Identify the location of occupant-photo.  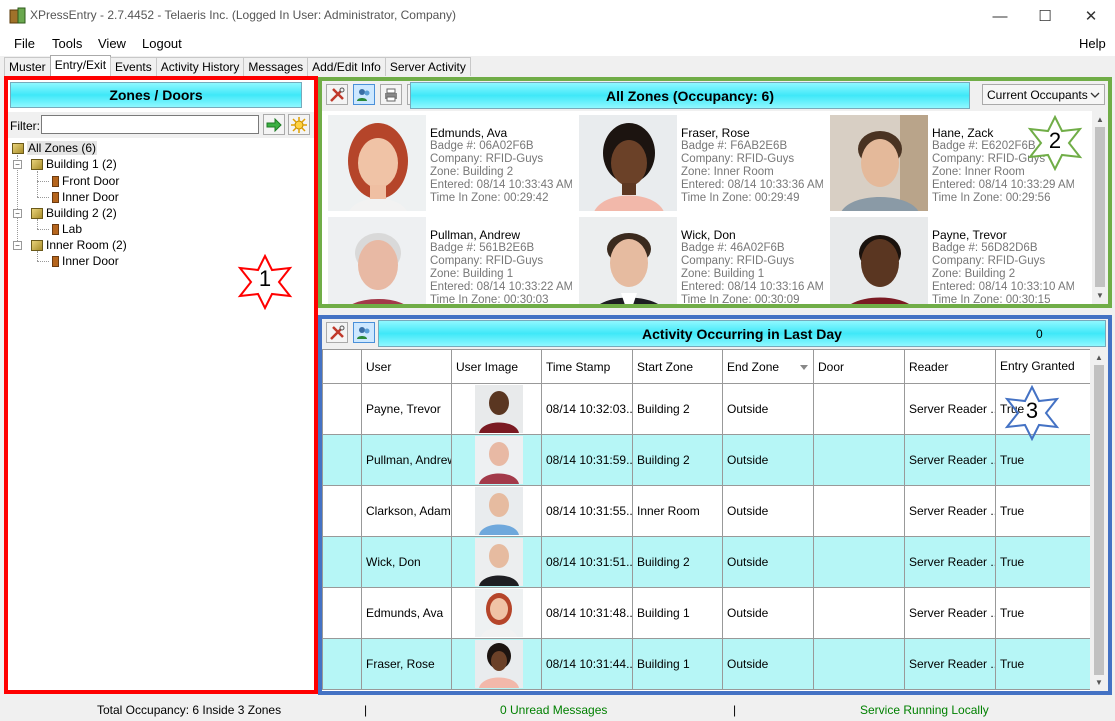
(879, 163).